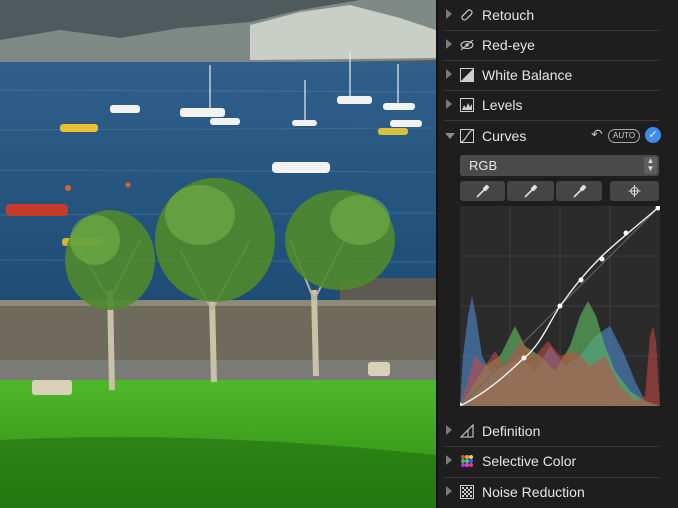  Describe the element at coordinates (467, 461) in the screenshot. I see `color-dots-icon` at that location.